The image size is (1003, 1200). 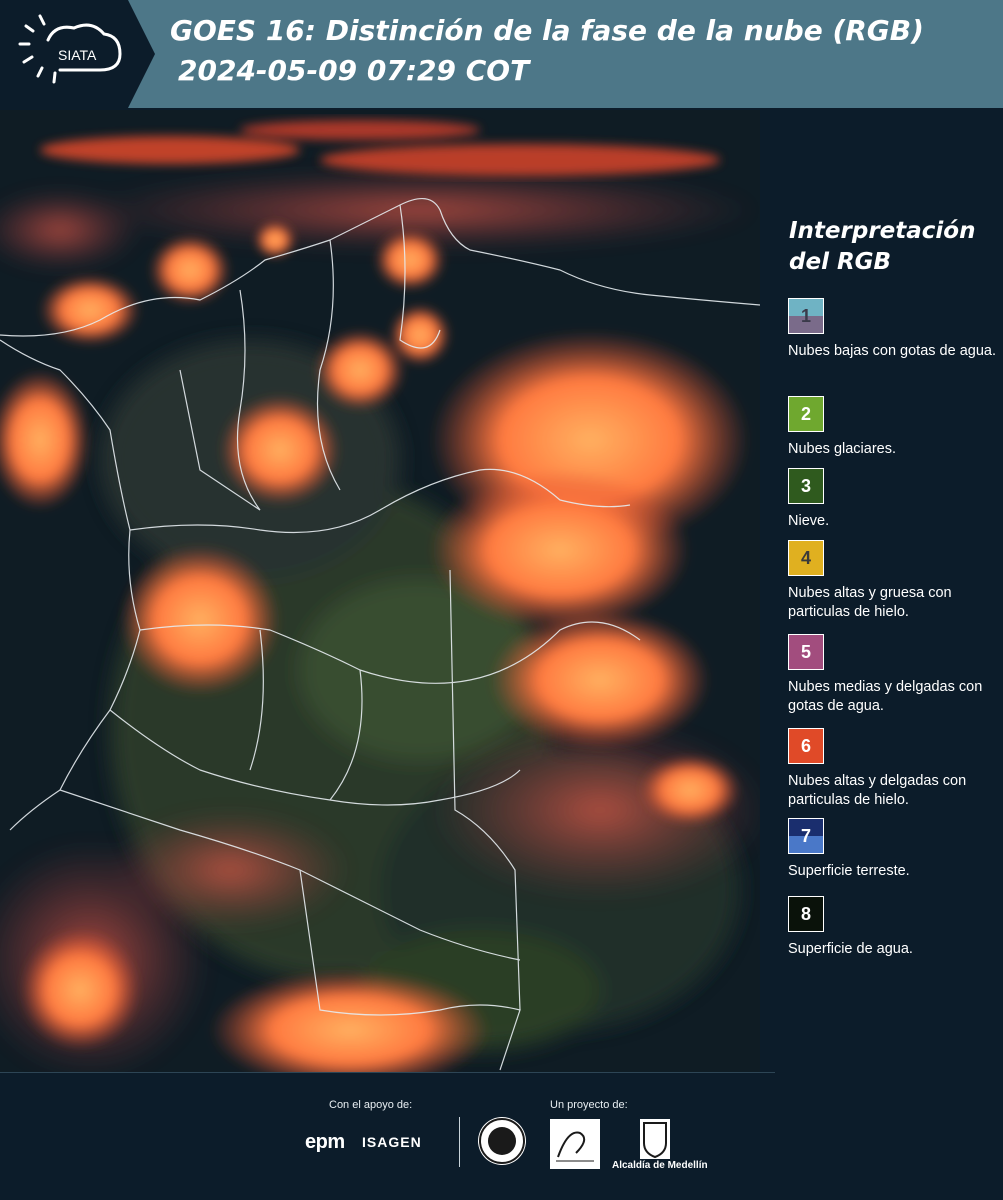 I want to click on legend-swatch: 2, so click(x=806, y=414).